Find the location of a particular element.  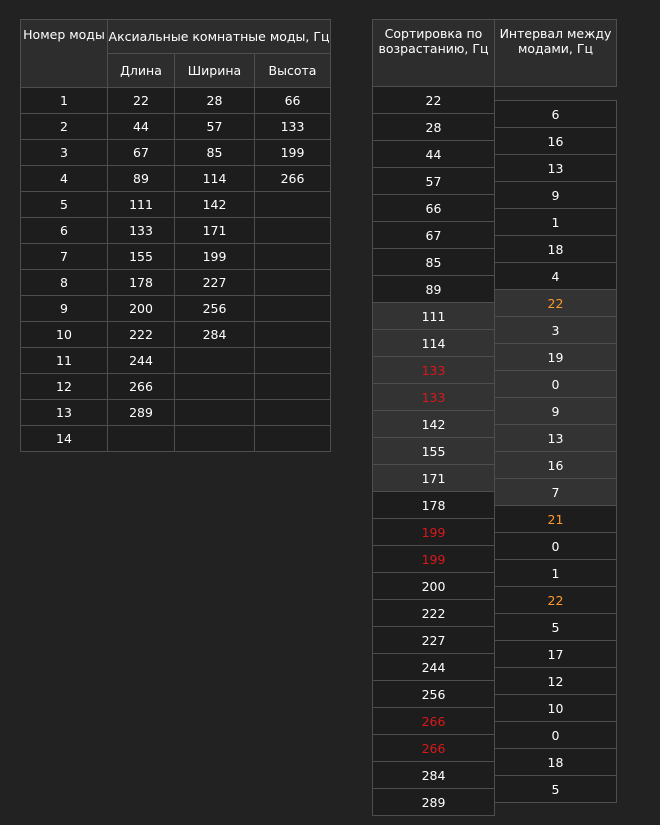

table-row: 155 is located at coordinates (433, 451).